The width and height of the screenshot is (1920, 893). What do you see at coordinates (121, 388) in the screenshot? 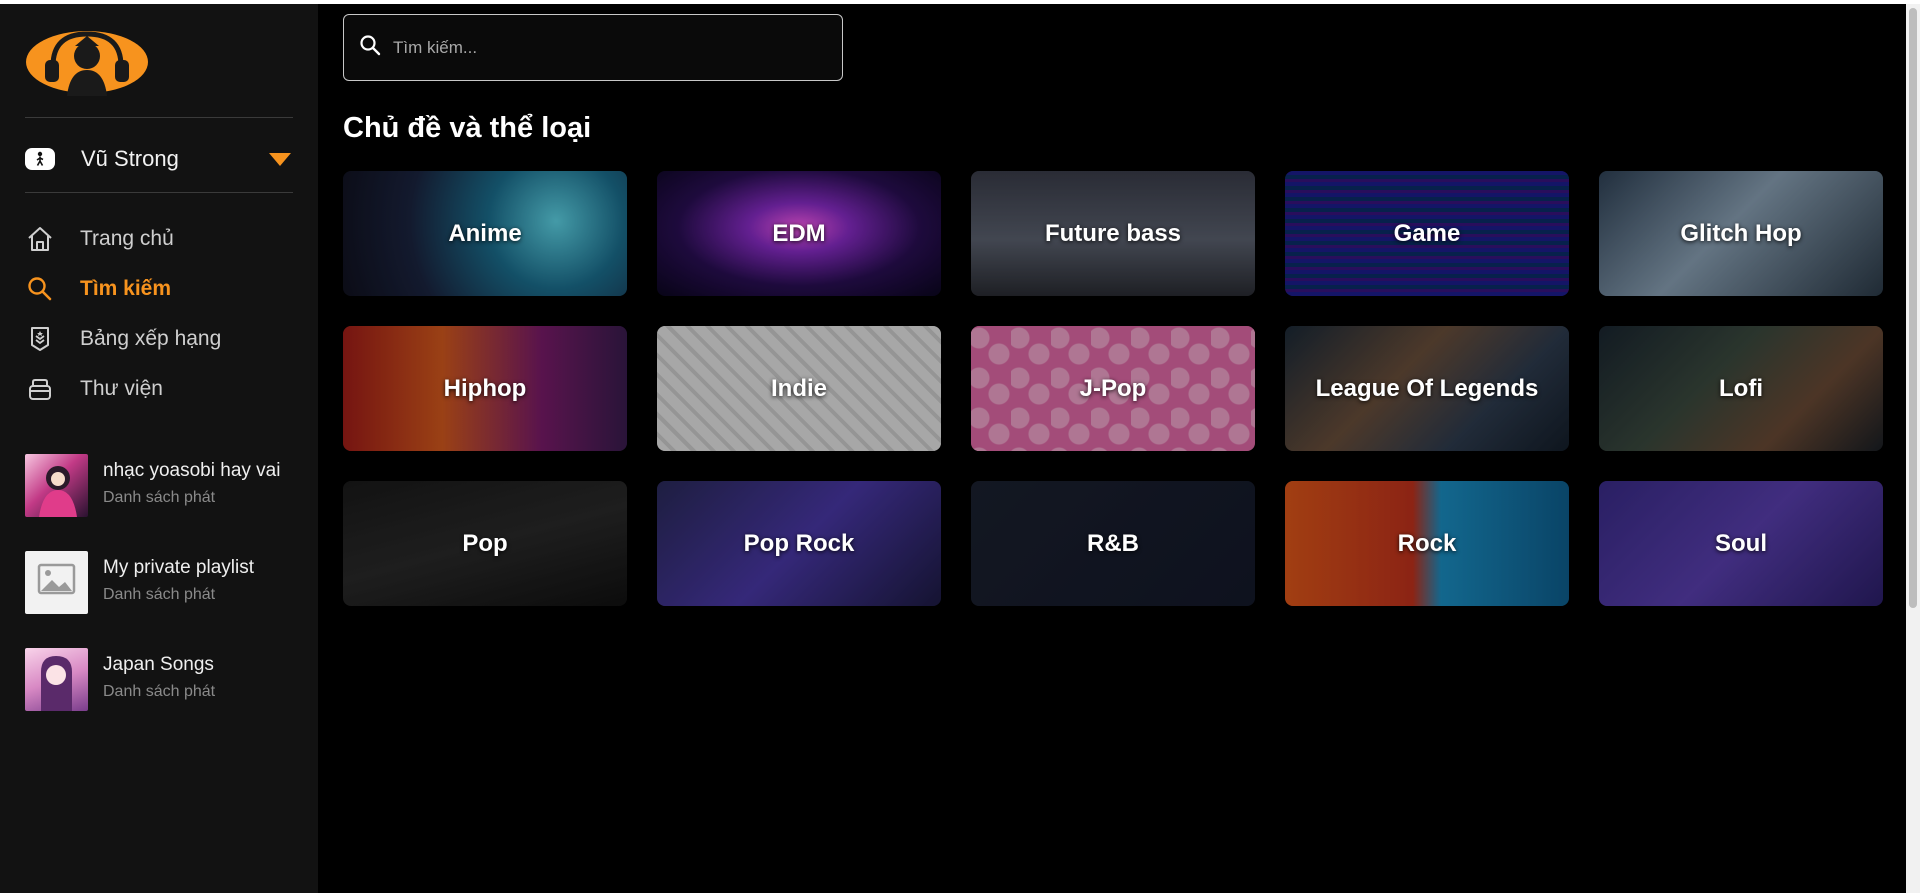
I see `nav-item-label: Thư viện` at bounding box center [121, 388].